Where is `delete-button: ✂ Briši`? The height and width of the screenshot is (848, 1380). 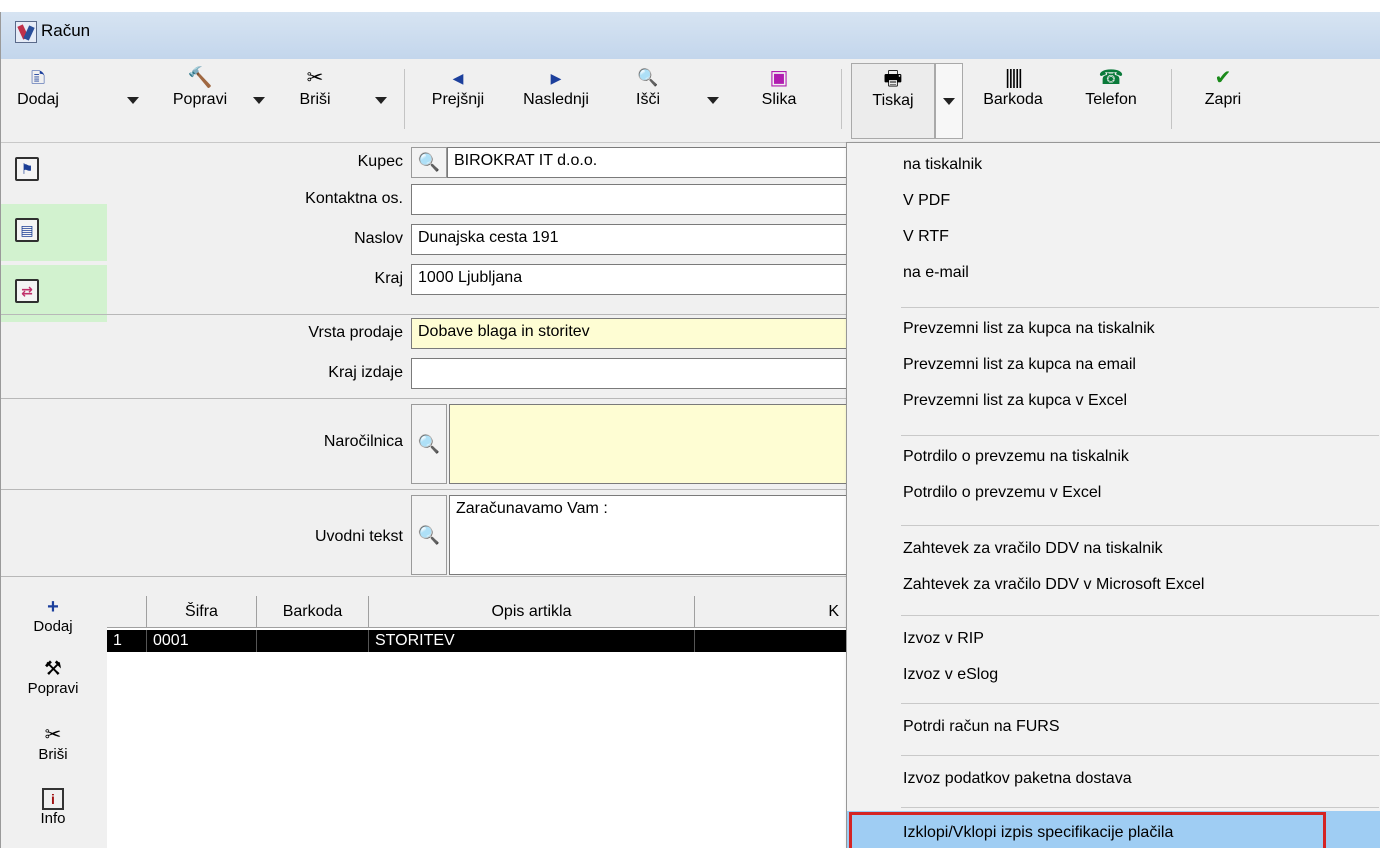 delete-button: ✂ Briši is located at coordinates (315, 101).